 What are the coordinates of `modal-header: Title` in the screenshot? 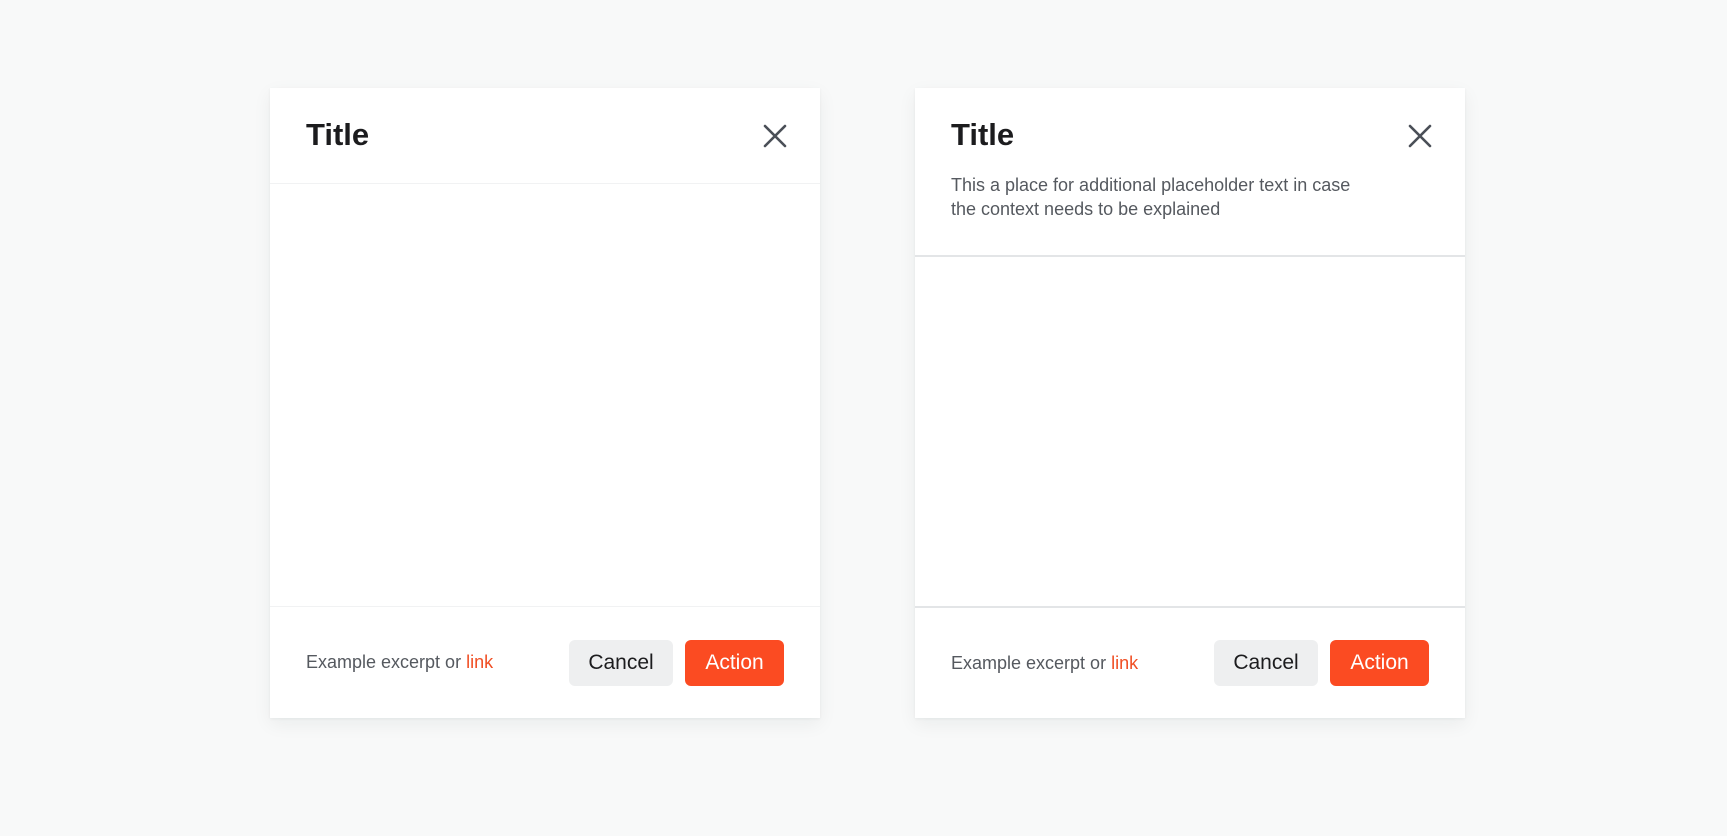 It's located at (545, 136).